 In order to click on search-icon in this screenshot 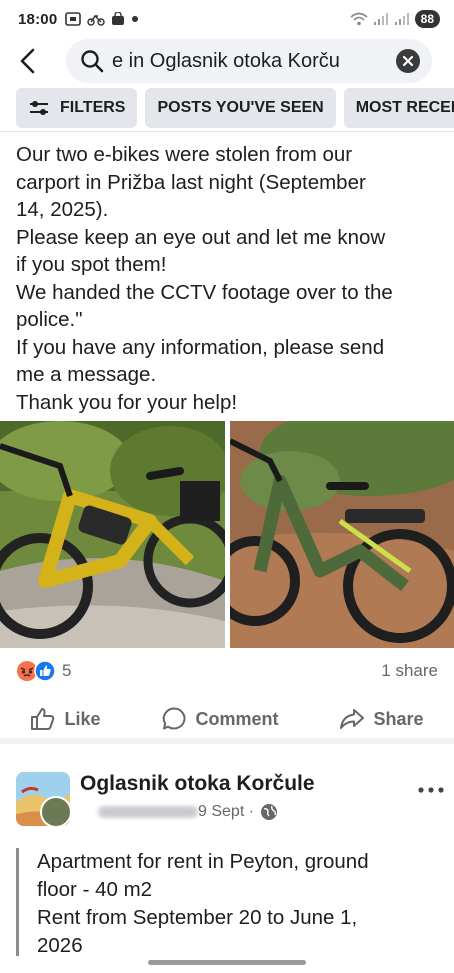, I will do `click(92, 61)`.